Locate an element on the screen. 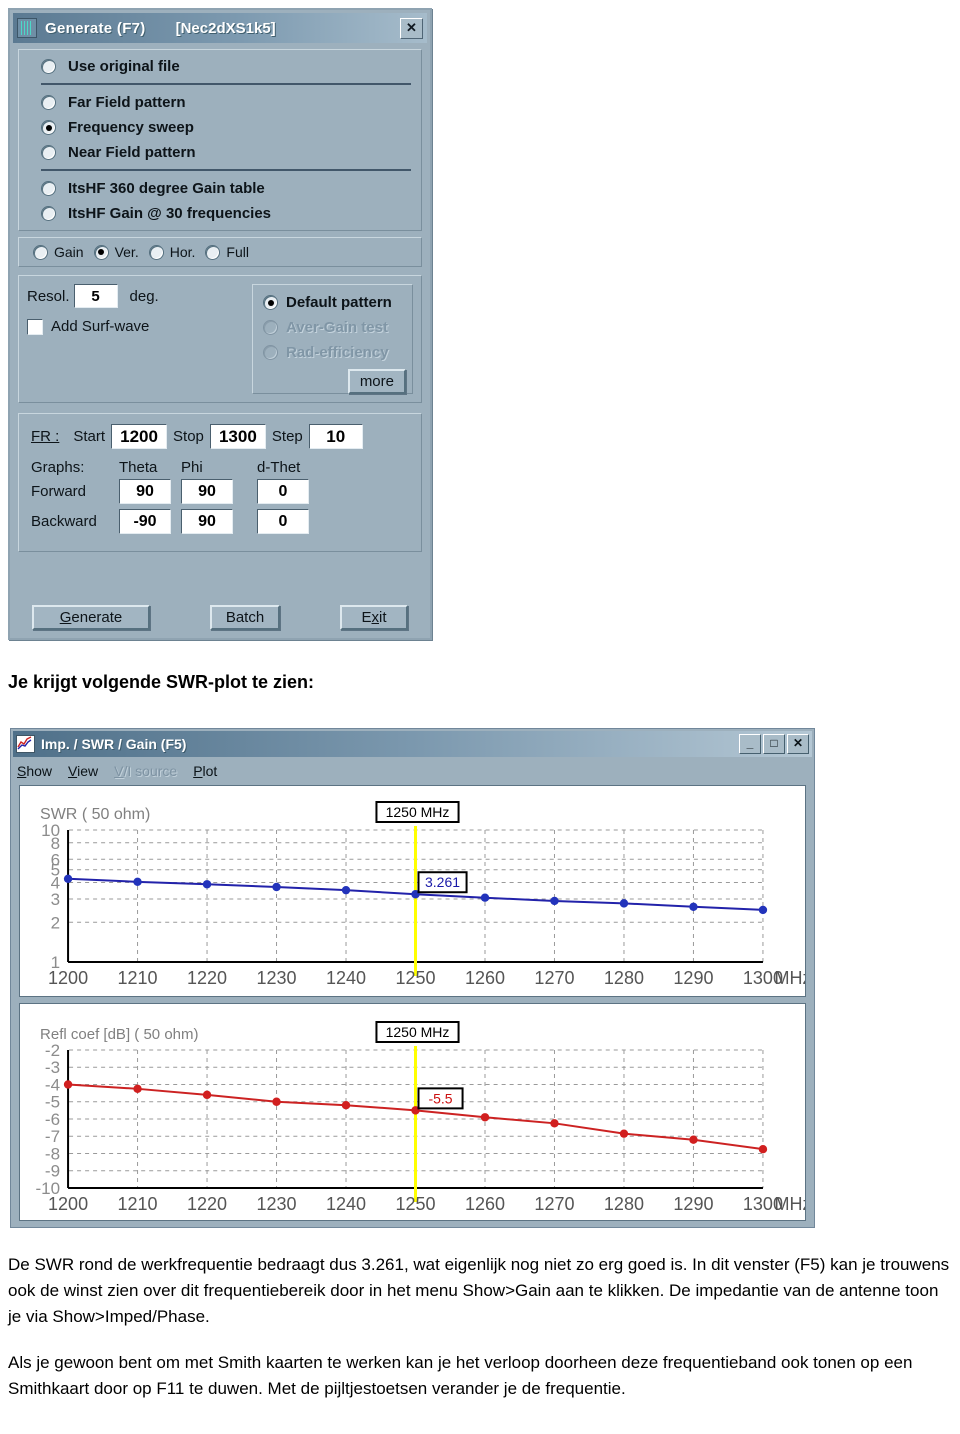  plot-window-titlebar: Imp. / SWR / Gain (F5) _ □ ✕ is located at coordinates (412, 744).